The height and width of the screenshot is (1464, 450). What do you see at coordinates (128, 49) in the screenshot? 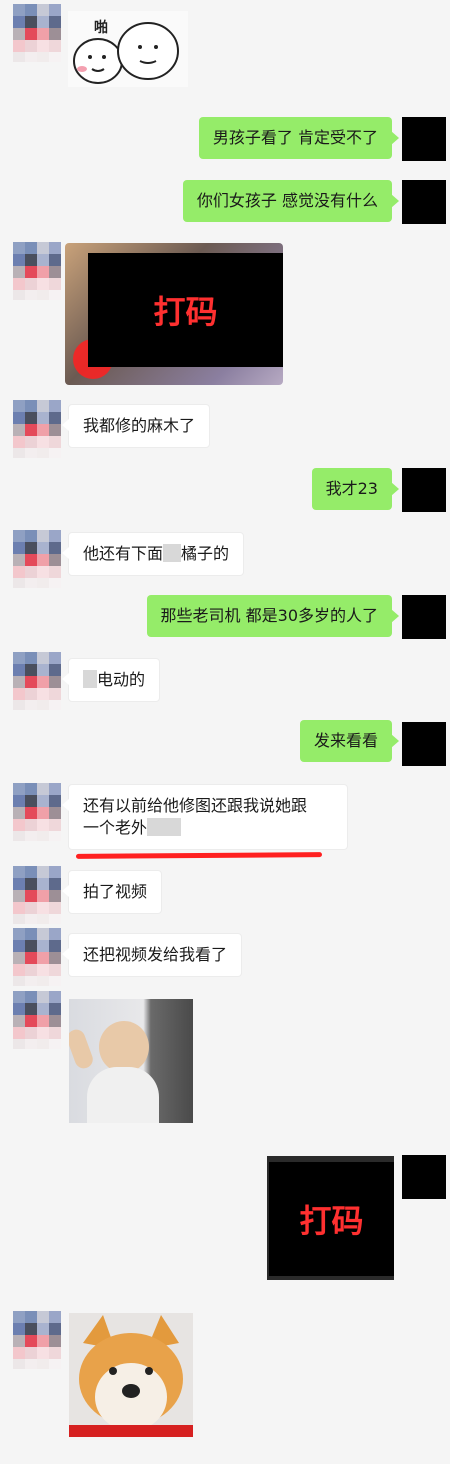
I see `sticker-bear-image: 啪` at bounding box center [128, 49].